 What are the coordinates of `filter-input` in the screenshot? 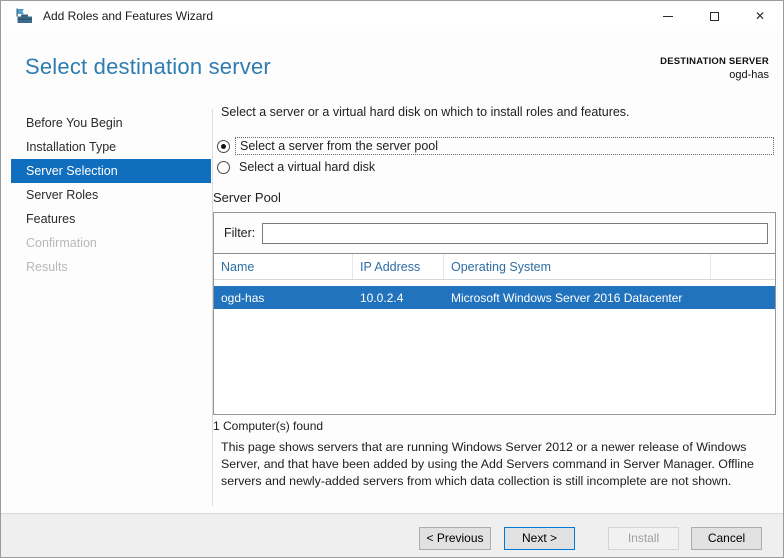 It's located at (515, 233).